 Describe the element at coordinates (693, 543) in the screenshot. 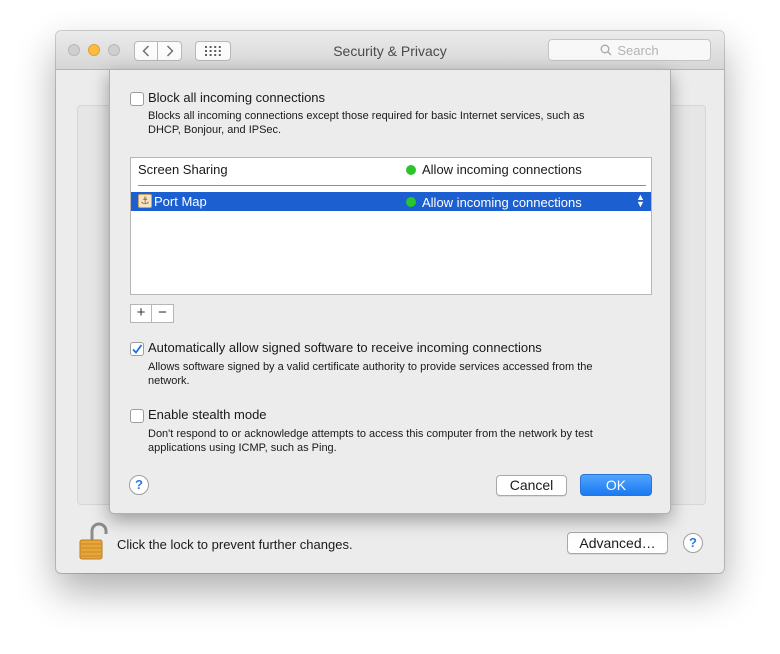

I see `help-button: ?` at that location.